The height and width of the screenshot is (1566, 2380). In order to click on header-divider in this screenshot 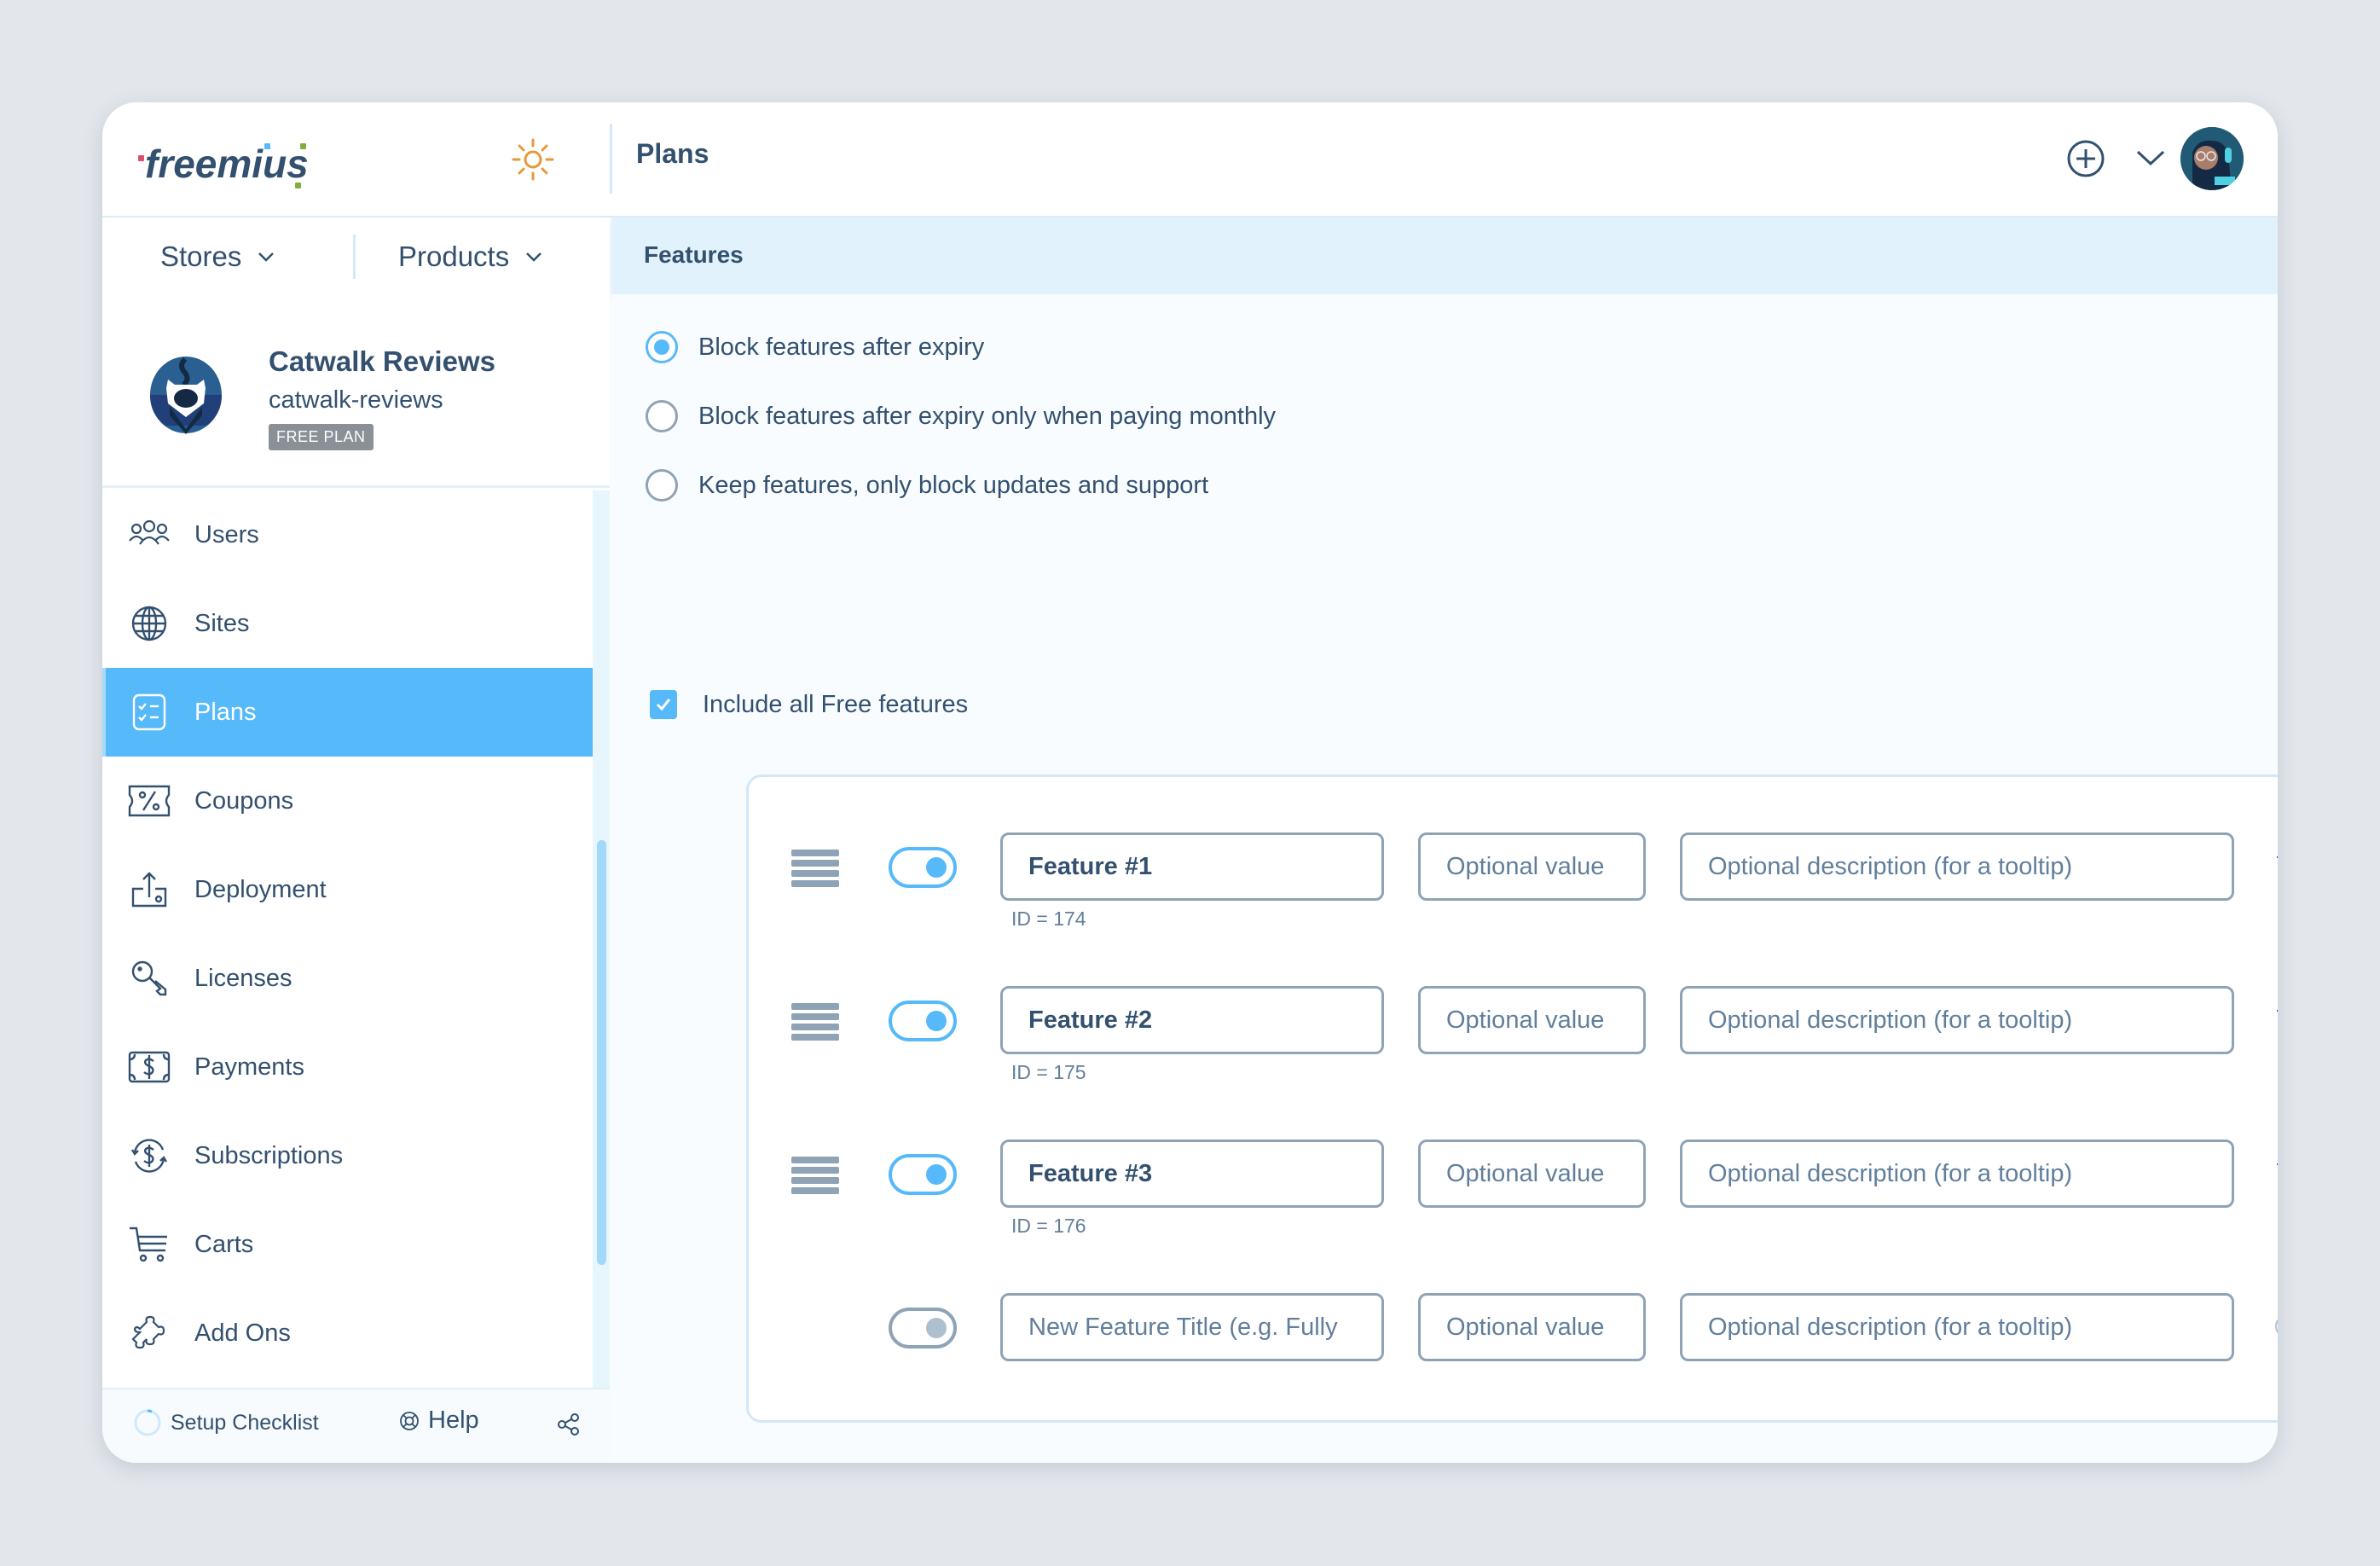, I will do `click(611, 159)`.